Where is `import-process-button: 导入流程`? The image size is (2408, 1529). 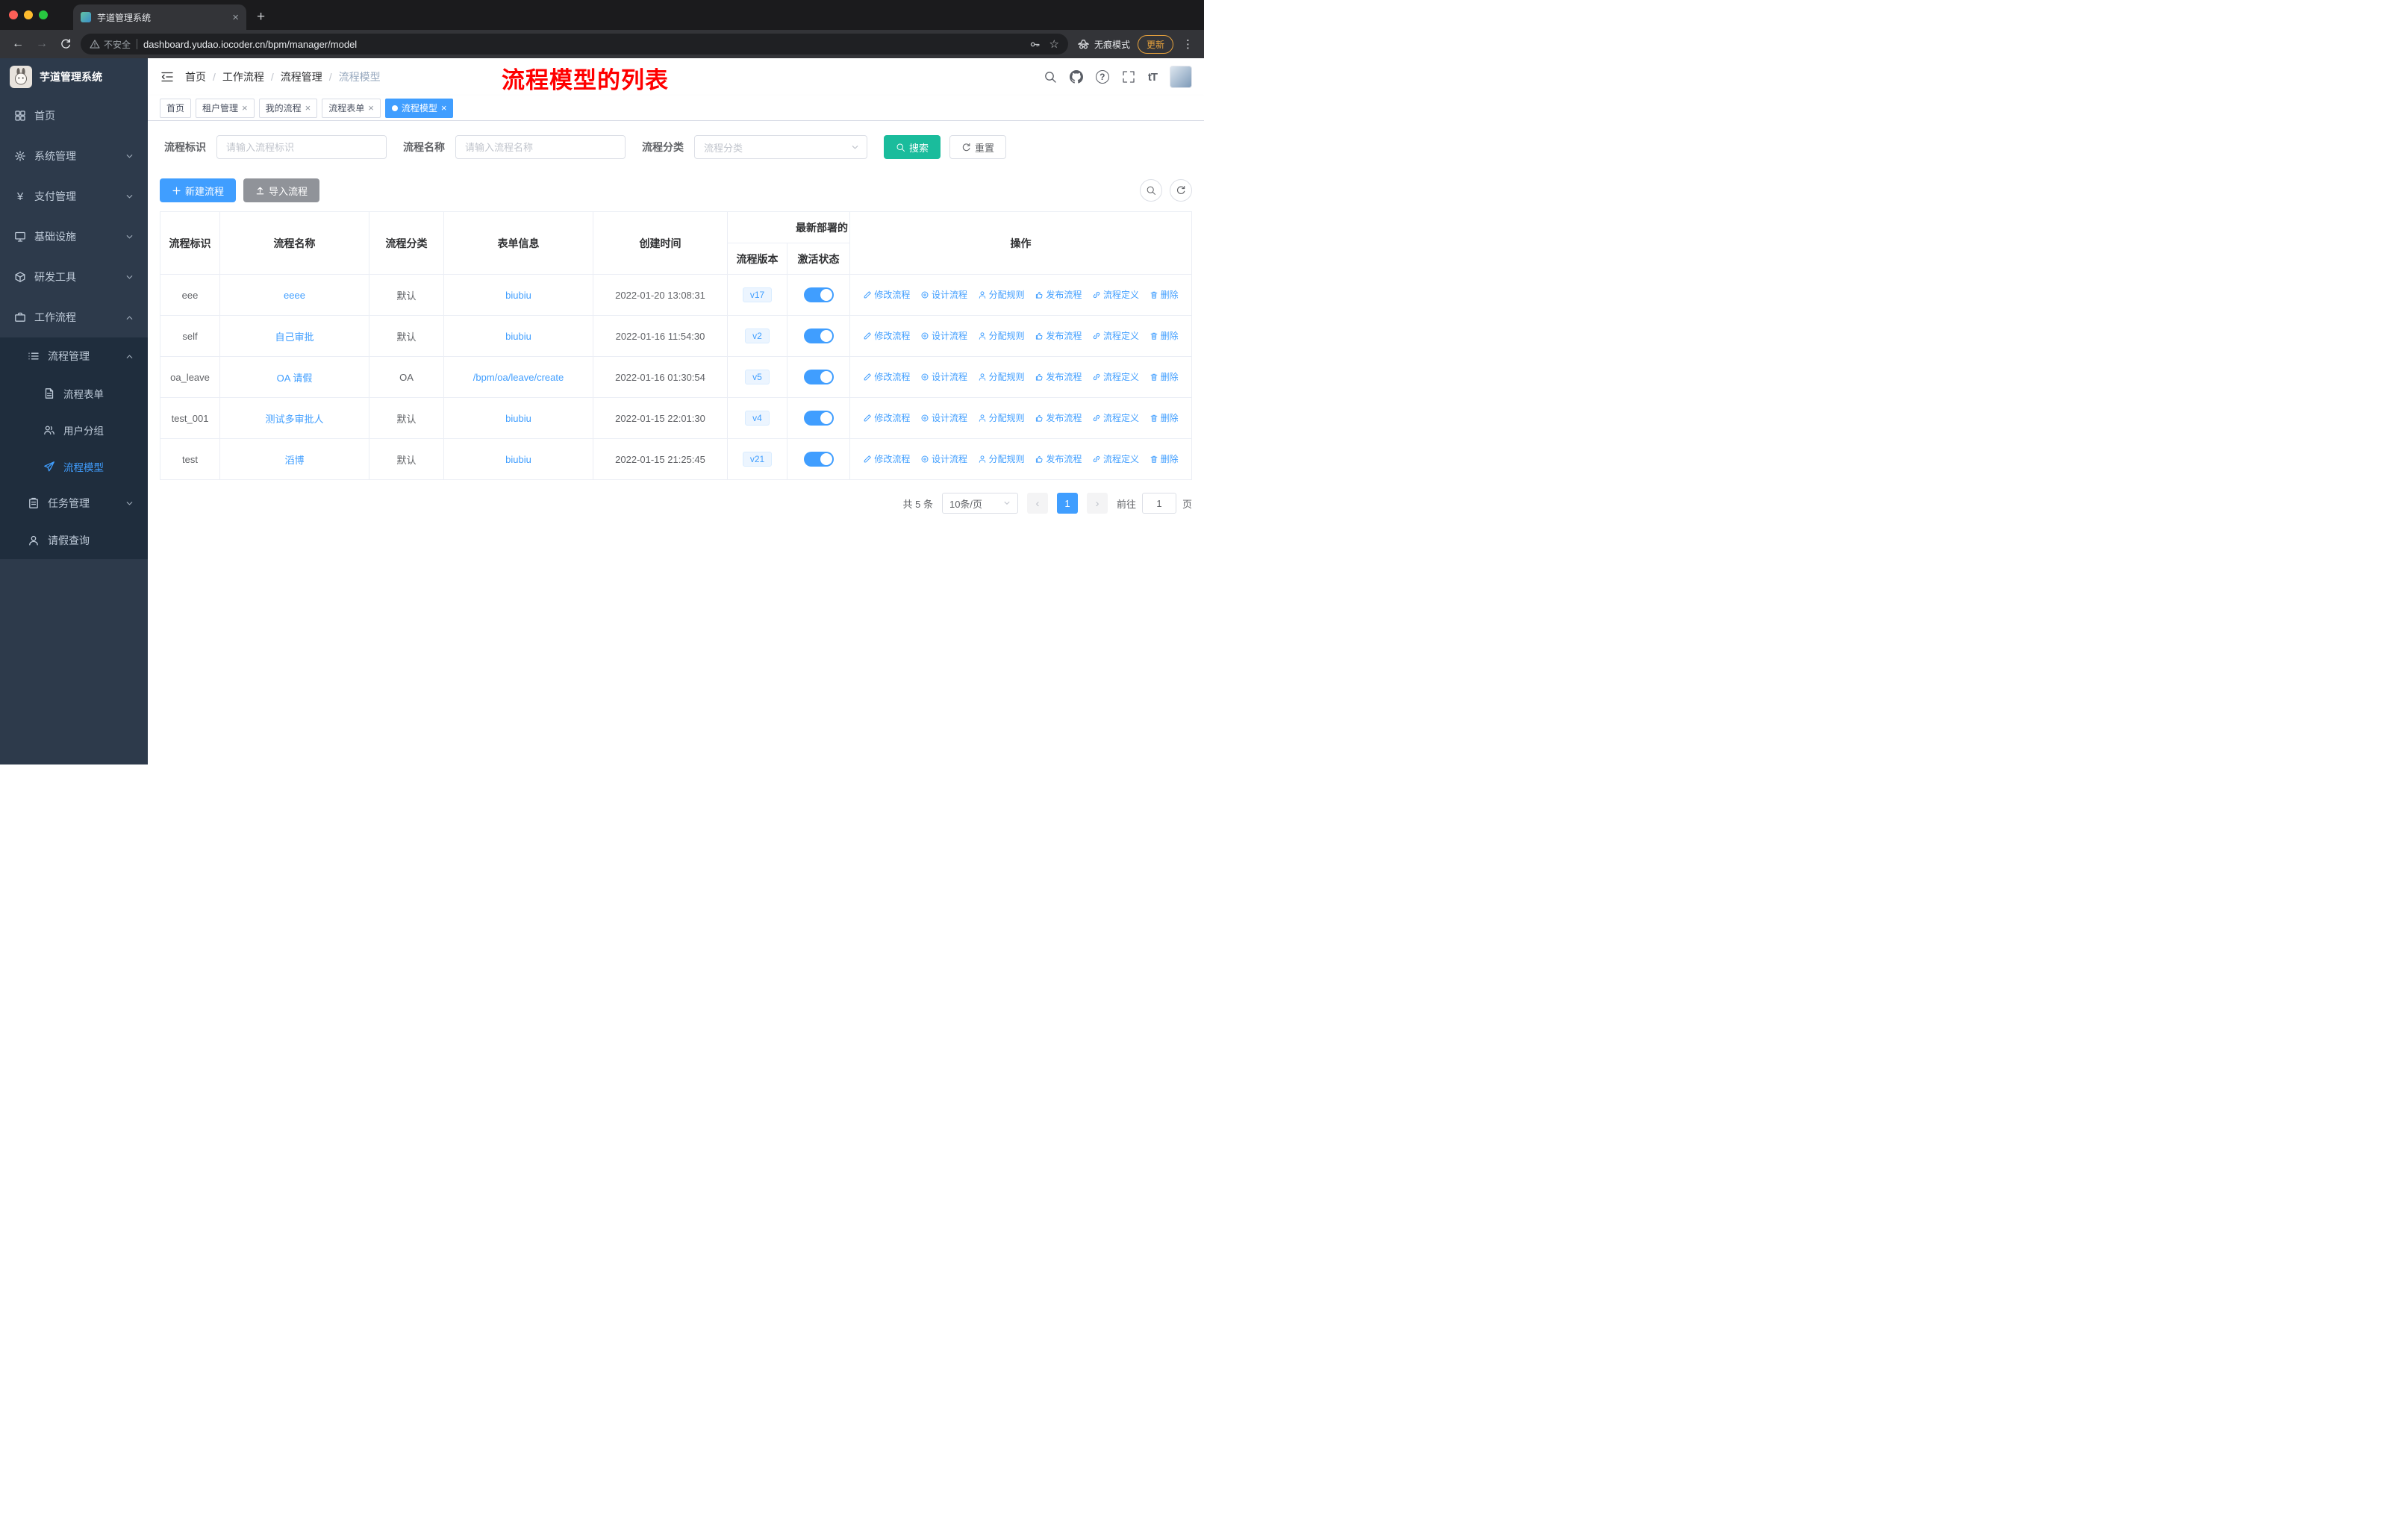
import-process-button: 导入流程 is located at coordinates (281, 190).